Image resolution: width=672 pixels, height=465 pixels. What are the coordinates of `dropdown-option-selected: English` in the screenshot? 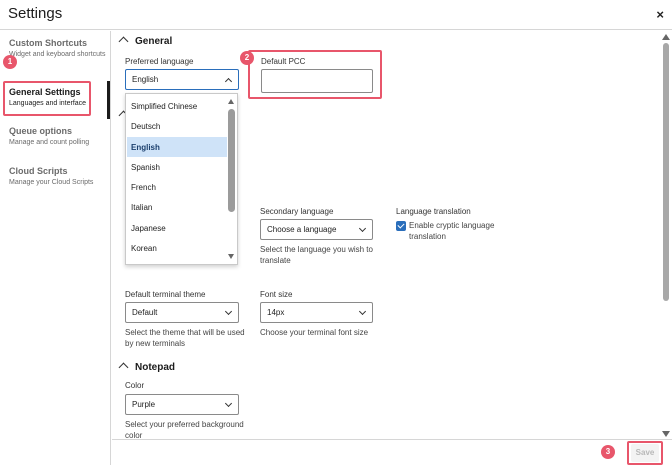 It's located at (177, 147).